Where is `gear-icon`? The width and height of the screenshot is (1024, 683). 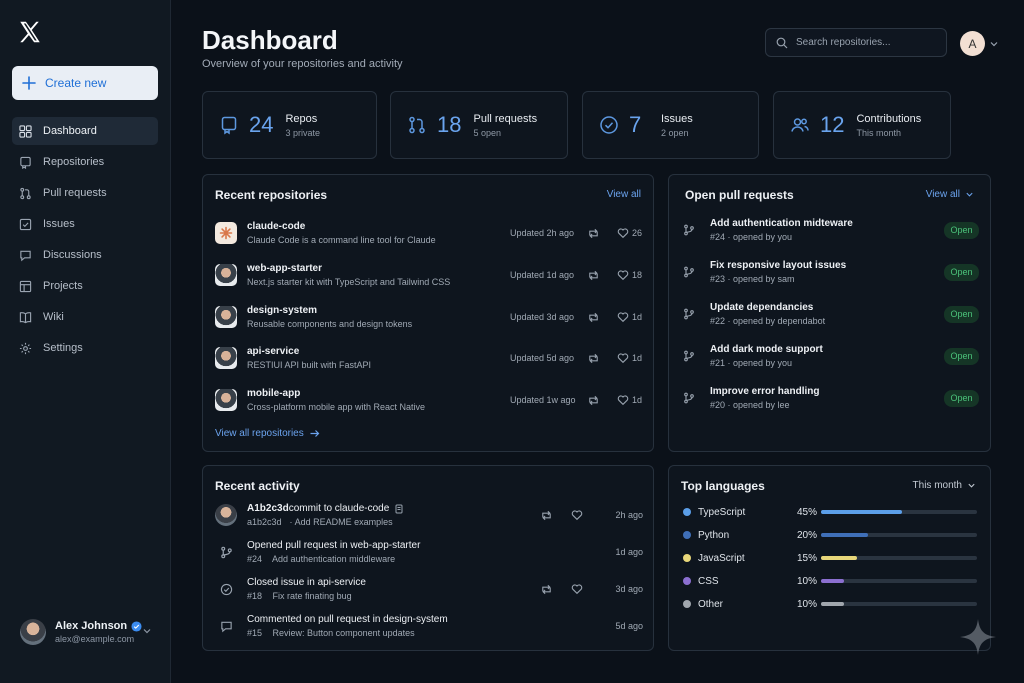 gear-icon is located at coordinates (25, 348).